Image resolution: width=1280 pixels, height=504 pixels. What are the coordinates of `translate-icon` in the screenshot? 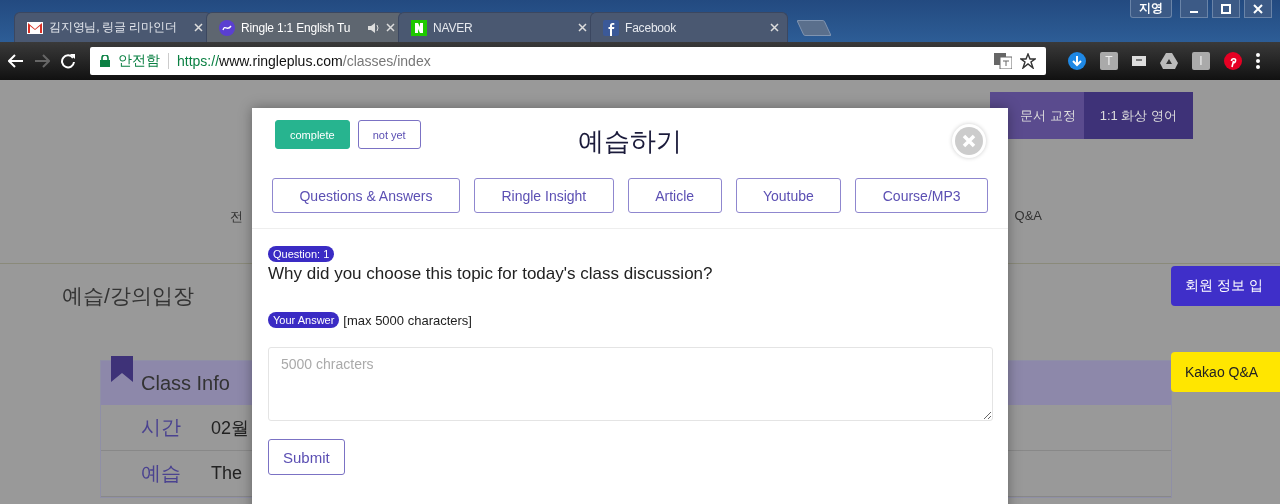 It's located at (1003, 61).